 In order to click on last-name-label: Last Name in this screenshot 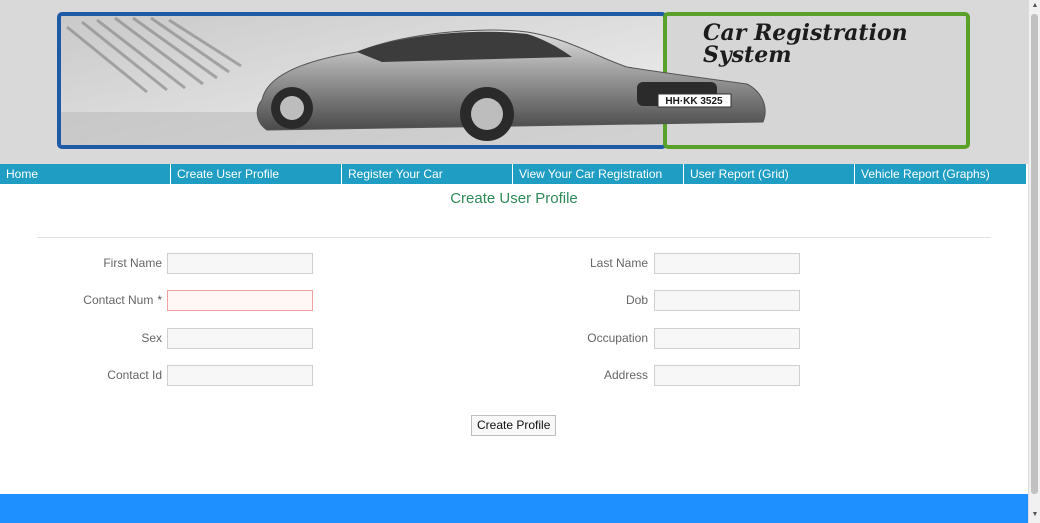, I will do `click(568, 263)`.